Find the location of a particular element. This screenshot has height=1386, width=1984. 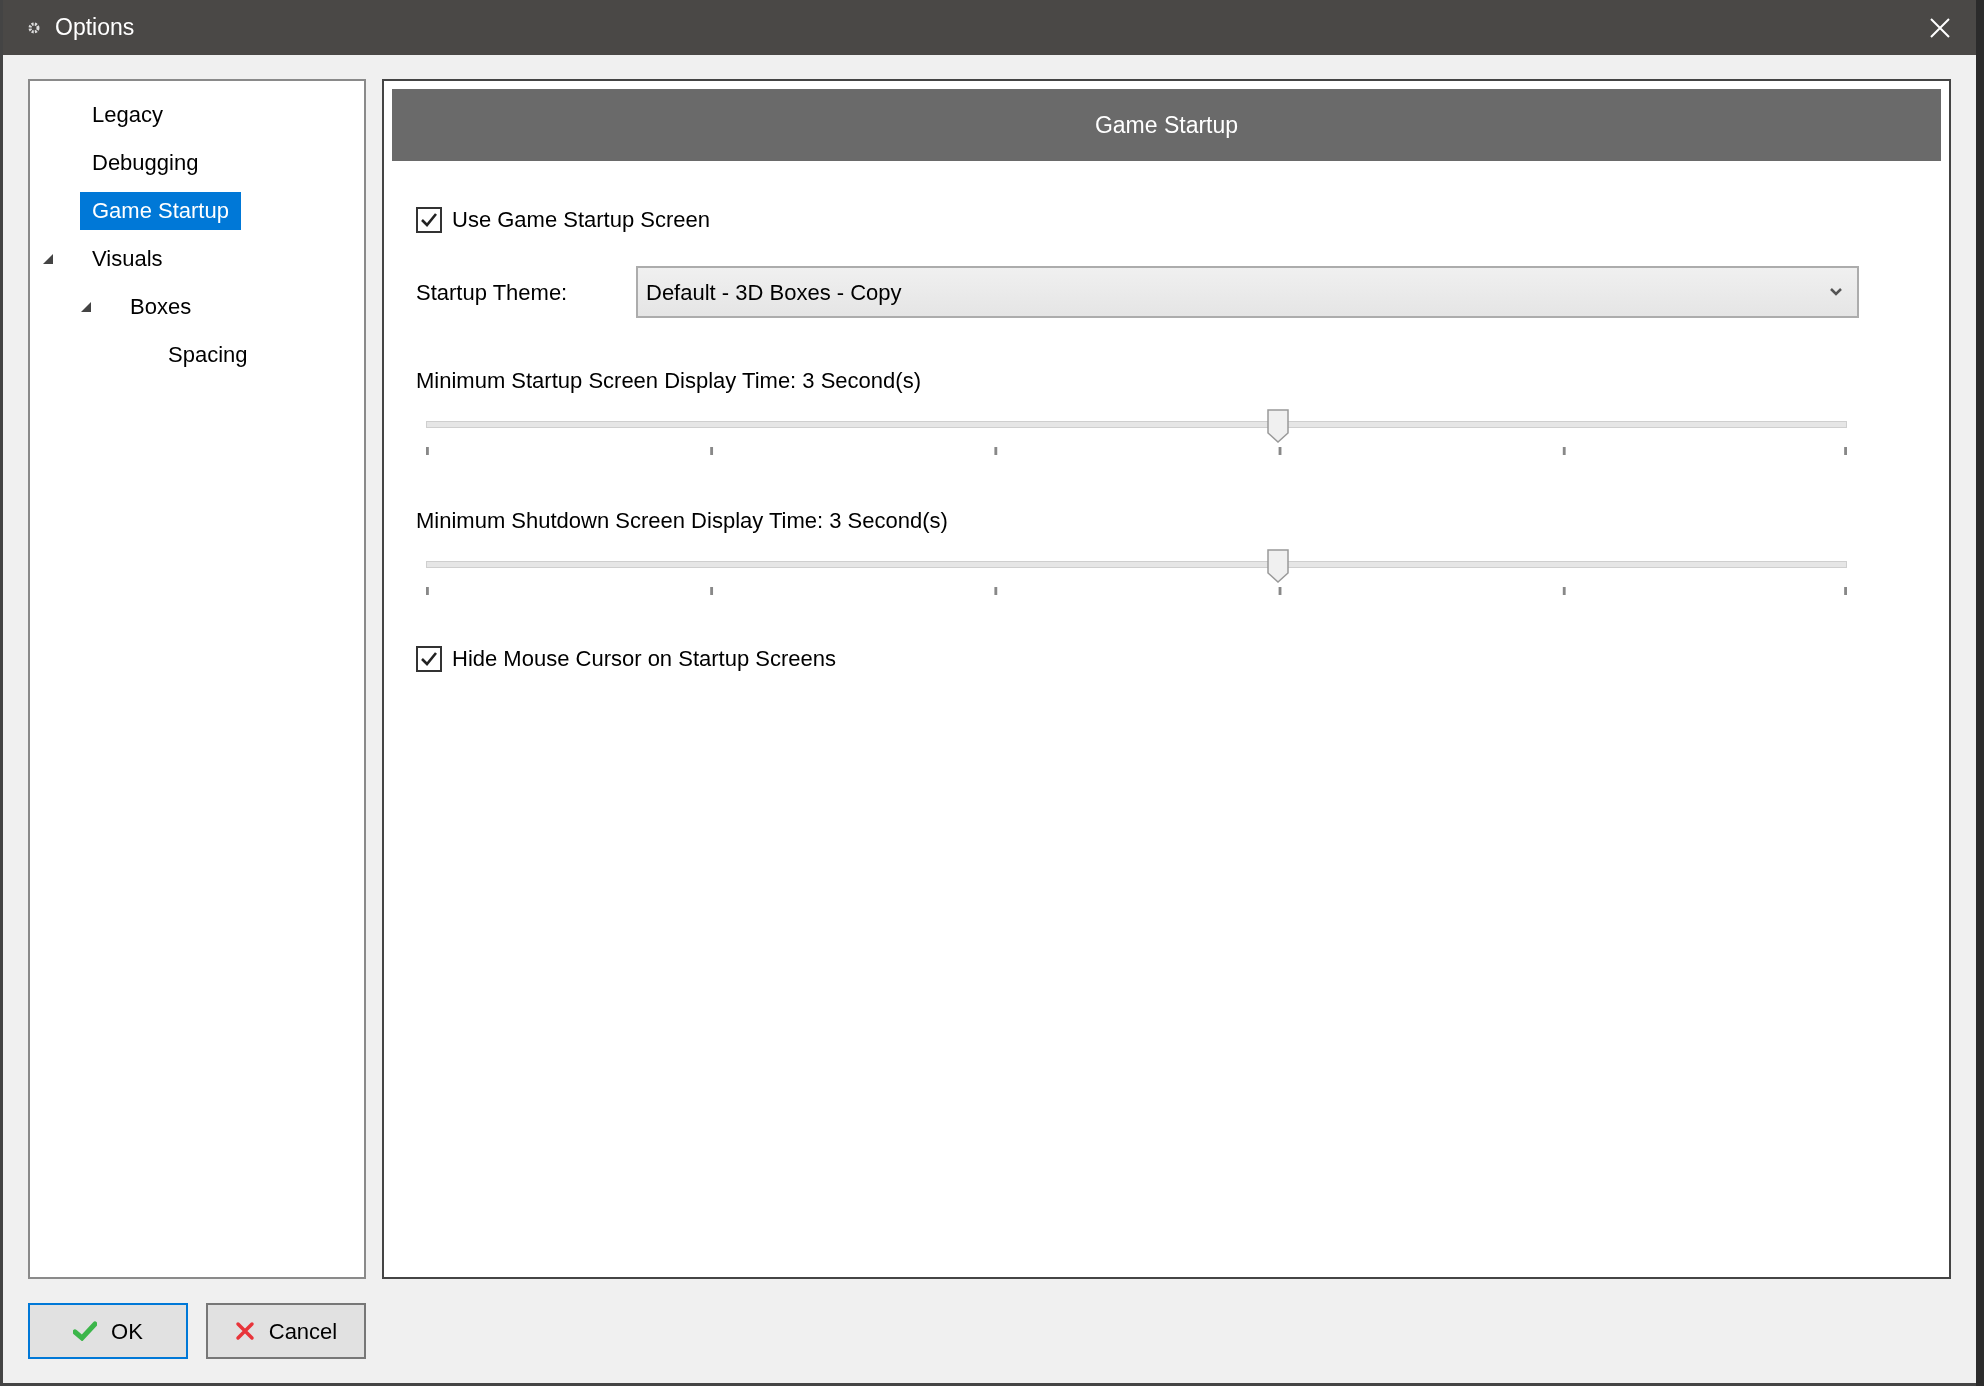

field-label: Startup Theme: is located at coordinates (492, 292).